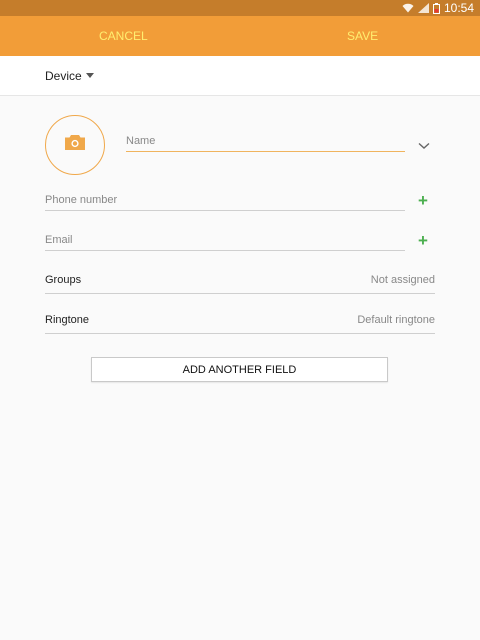  Describe the element at coordinates (424, 146) in the screenshot. I see `chevron-down-icon` at that location.